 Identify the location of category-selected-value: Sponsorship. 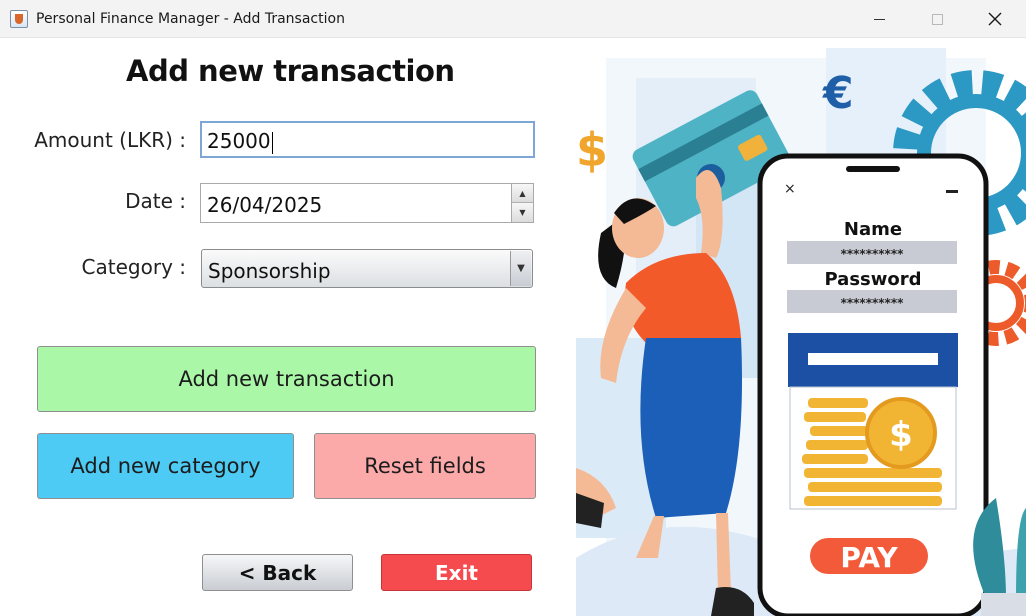
(269, 271).